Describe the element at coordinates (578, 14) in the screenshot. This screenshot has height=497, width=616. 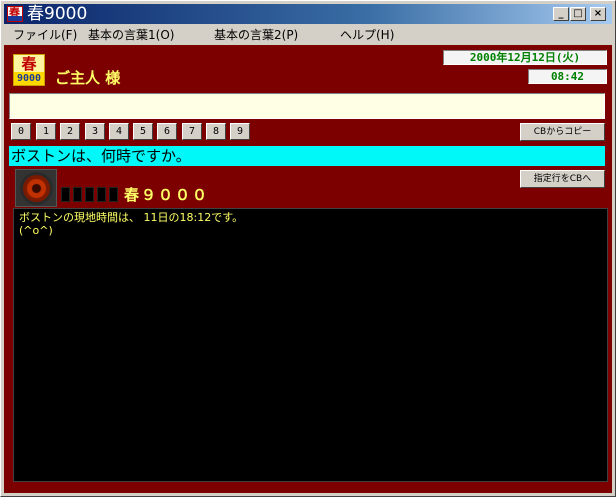
I see `maximize-button: □` at that location.